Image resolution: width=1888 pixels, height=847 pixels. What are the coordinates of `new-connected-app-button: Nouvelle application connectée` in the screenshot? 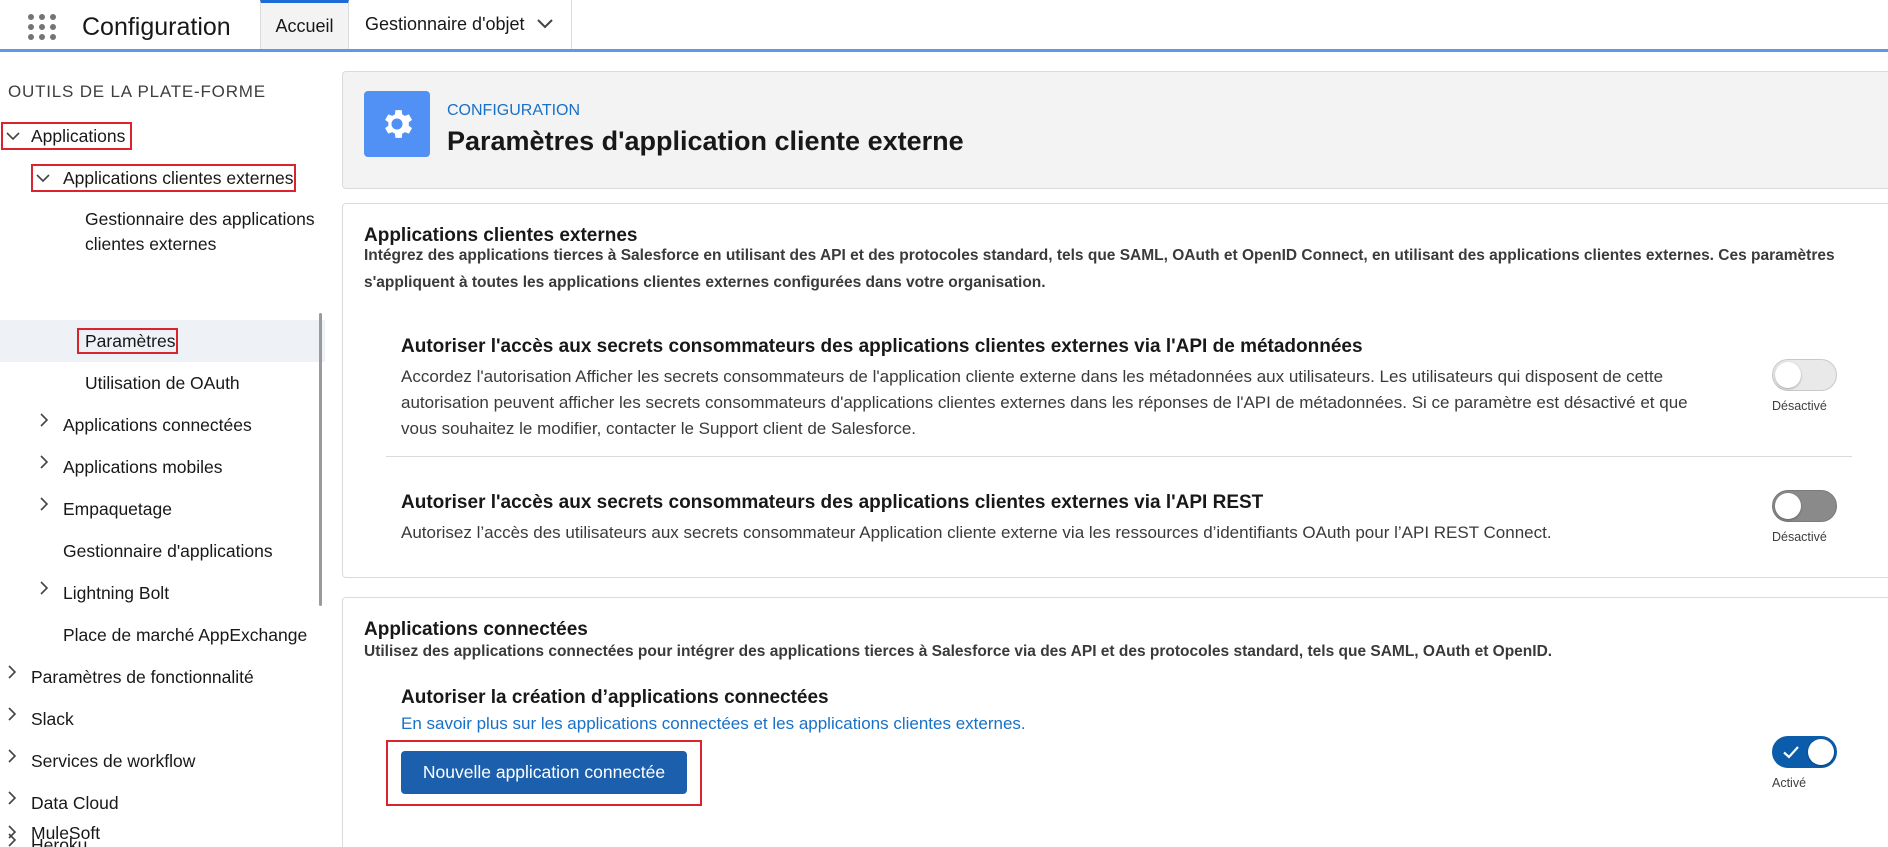 It's located at (544, 772).